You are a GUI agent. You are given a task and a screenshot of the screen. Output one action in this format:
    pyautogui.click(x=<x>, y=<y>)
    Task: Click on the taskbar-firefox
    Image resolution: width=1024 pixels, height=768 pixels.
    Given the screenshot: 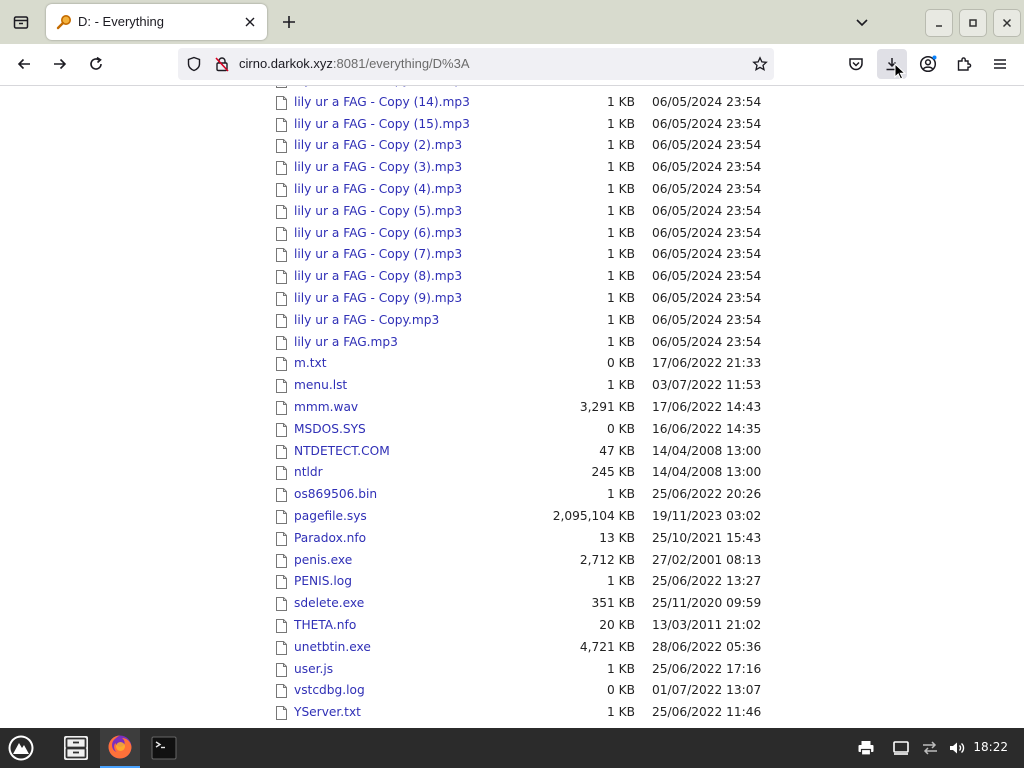 What is the action you would take?
    pyautogui.click(x=120, y=748)
    